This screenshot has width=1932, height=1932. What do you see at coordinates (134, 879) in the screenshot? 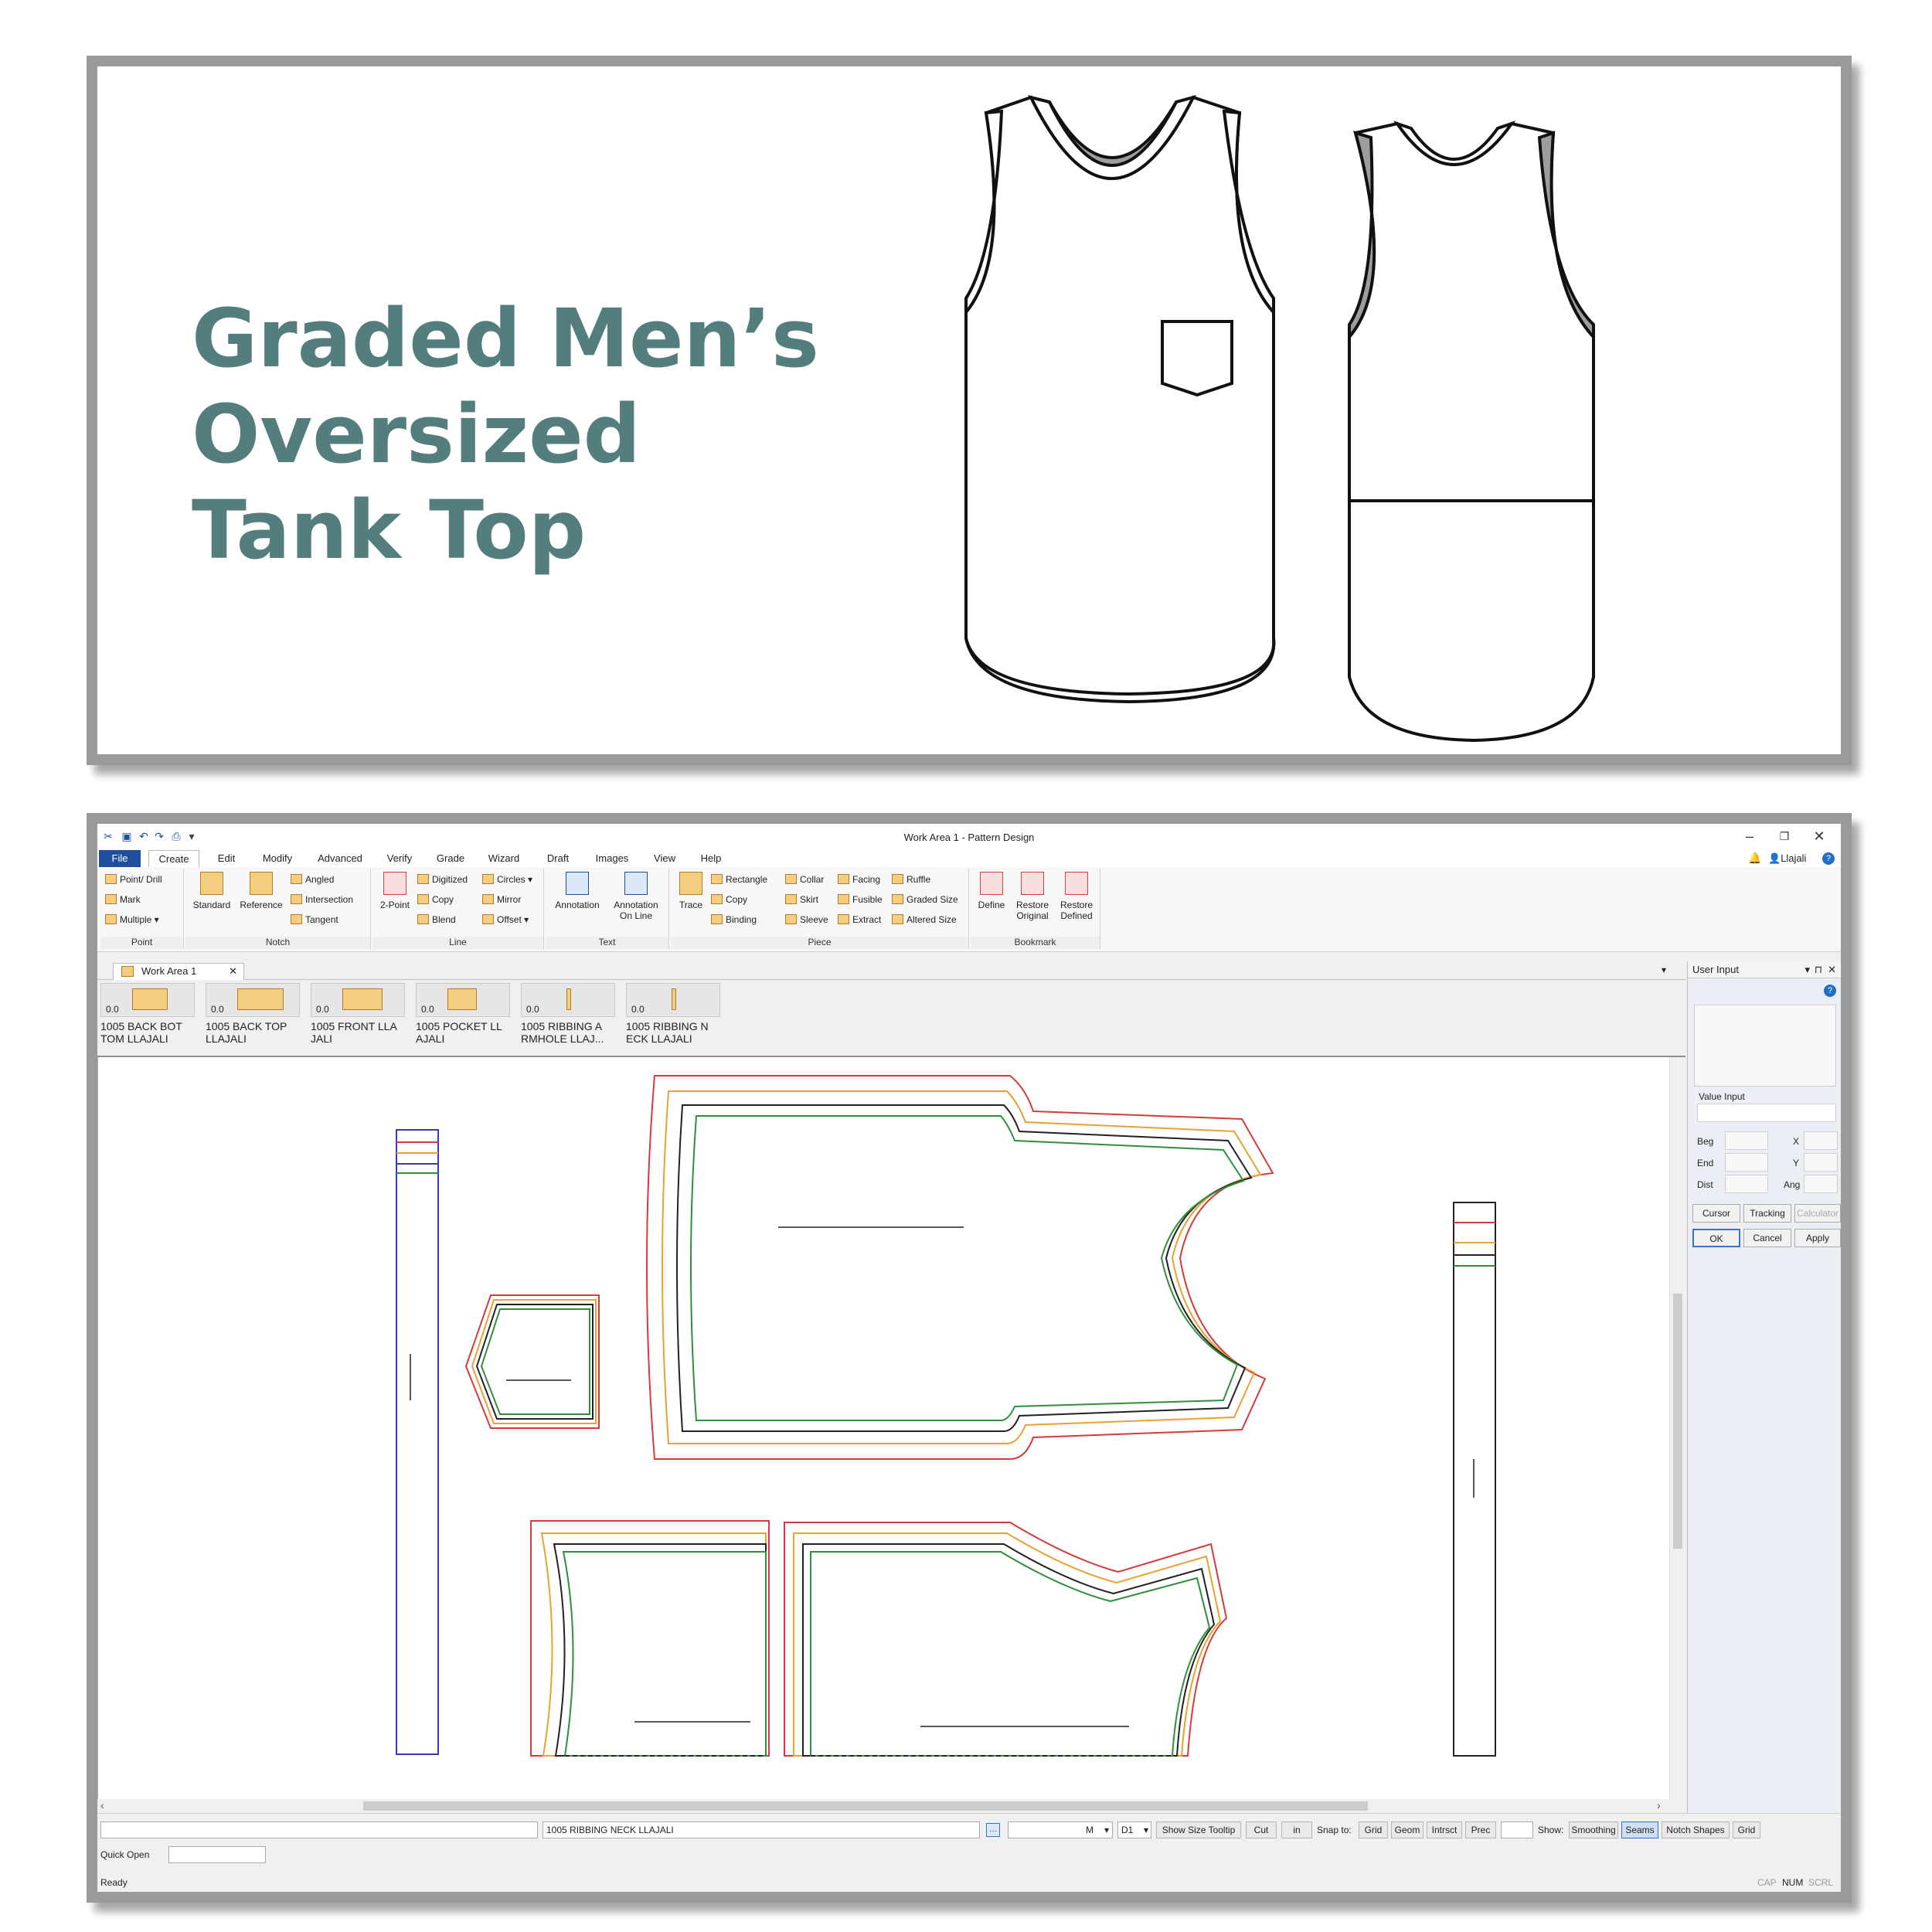
I see `point-drill-button: Point/ Drill` at bounding box center [134, 879].